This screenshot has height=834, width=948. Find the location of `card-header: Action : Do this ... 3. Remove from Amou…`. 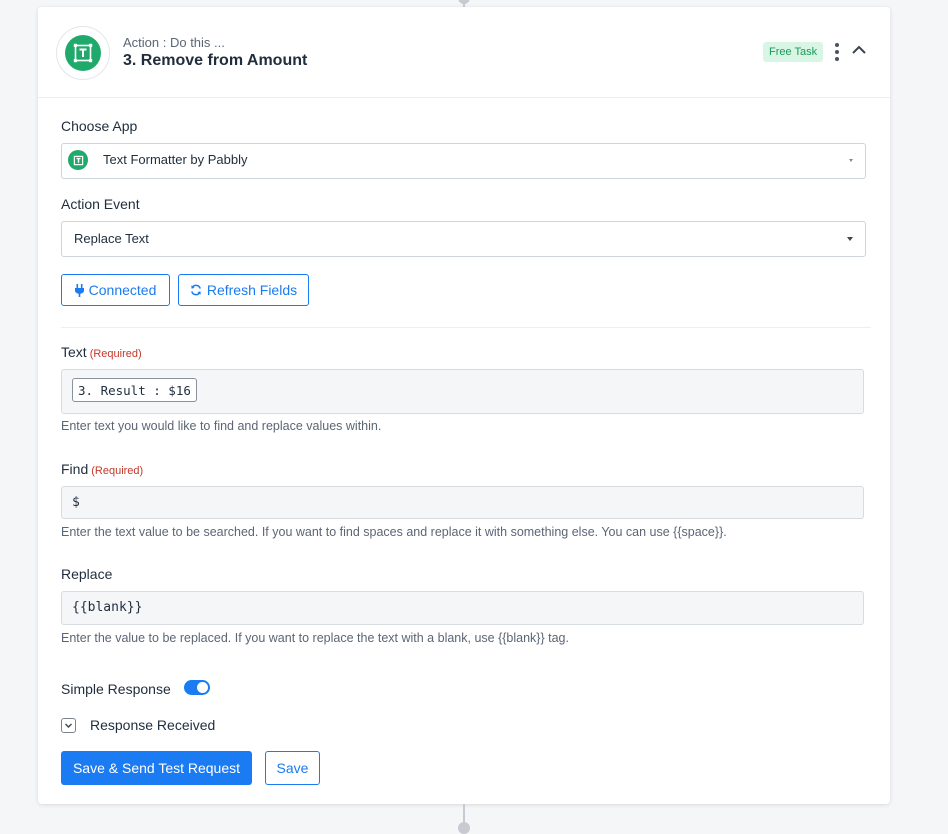

card-header: Action : Do this ... 3. Remove from Amou… is located at coordinates (464, 52).